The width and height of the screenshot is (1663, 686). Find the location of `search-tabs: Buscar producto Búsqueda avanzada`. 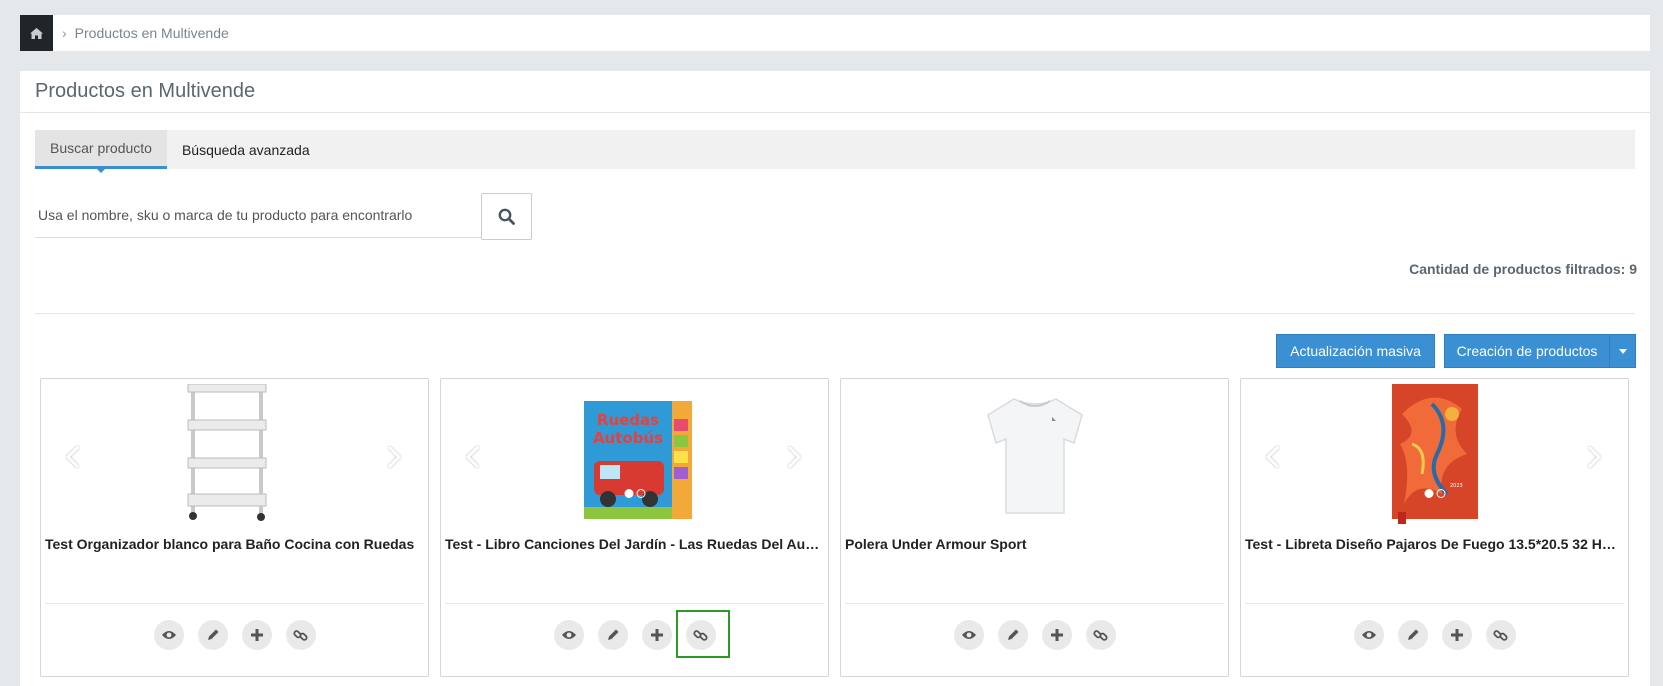

search-tabs: Buscar producto Búsqueda avanzada is located at coordinates (835, 151).